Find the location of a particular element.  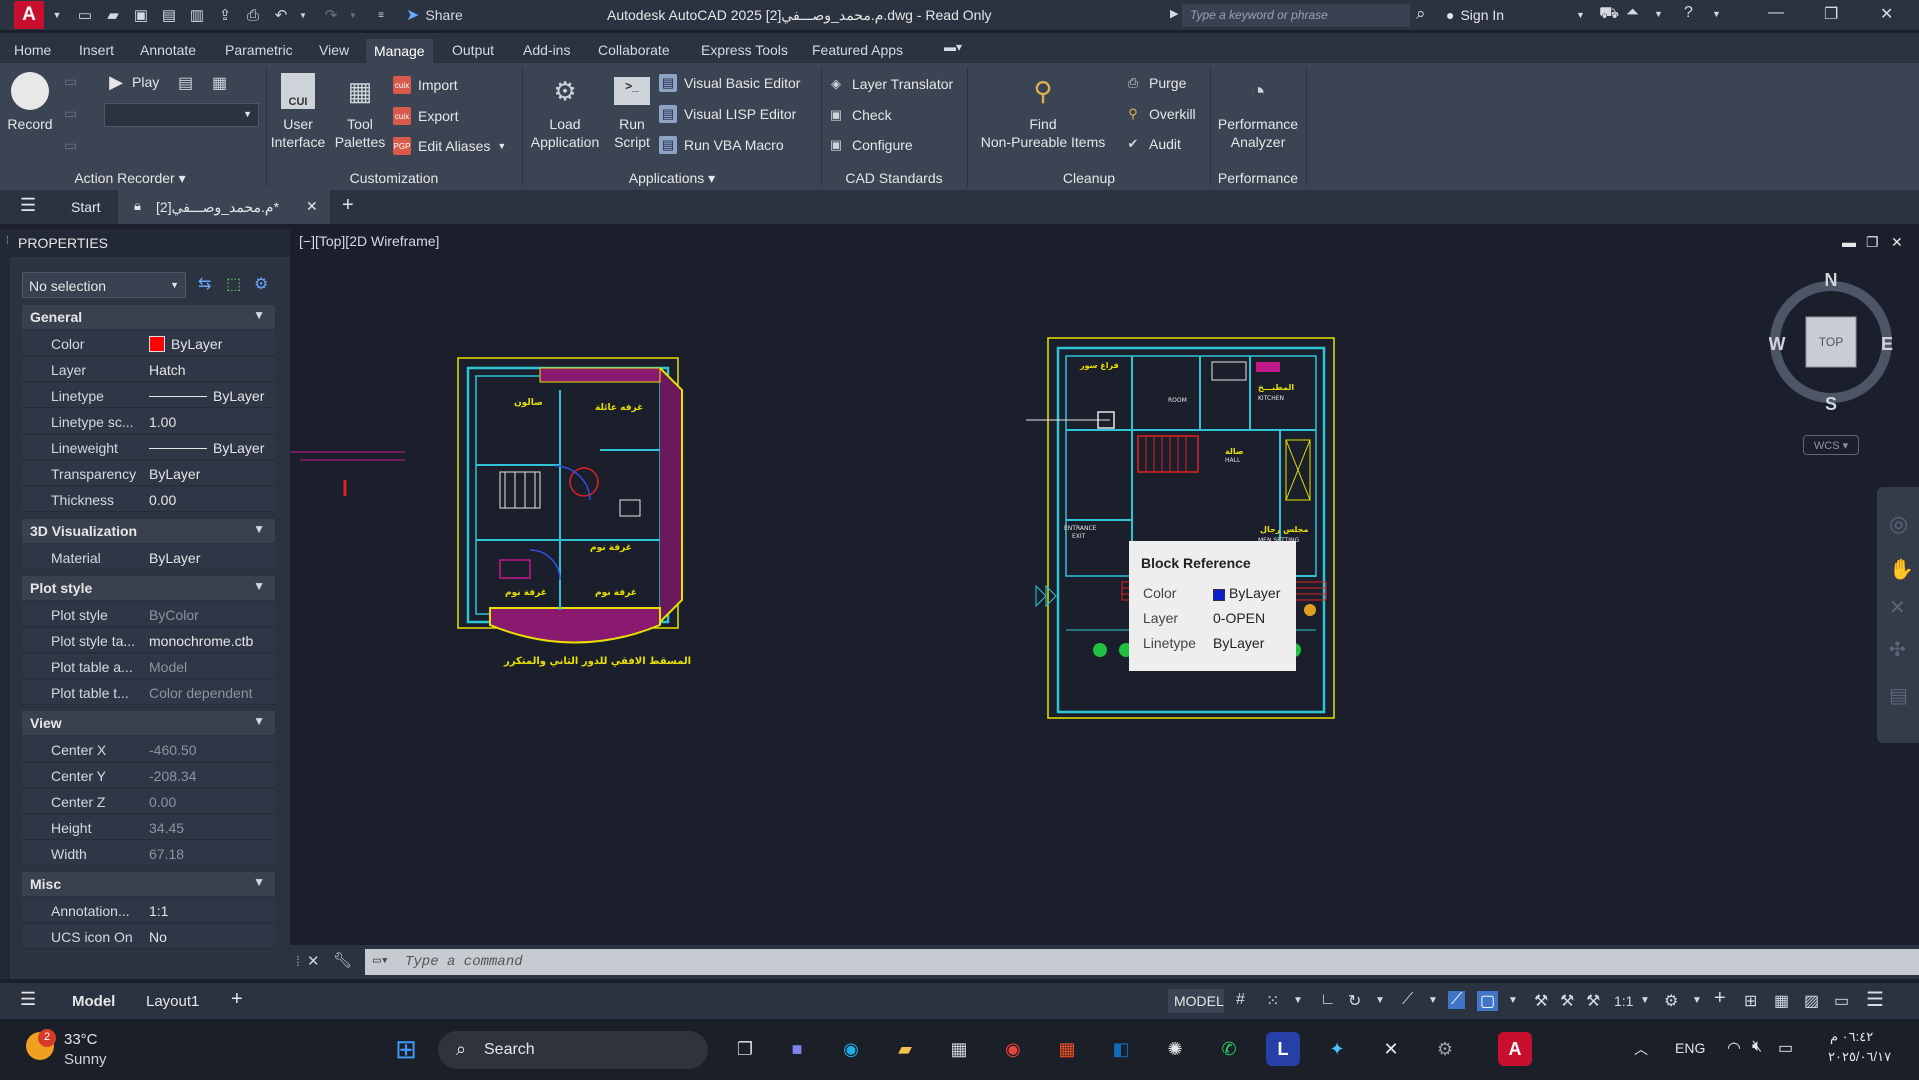

run-script-button: >_ Run Script is located at coordinates (632, 111).